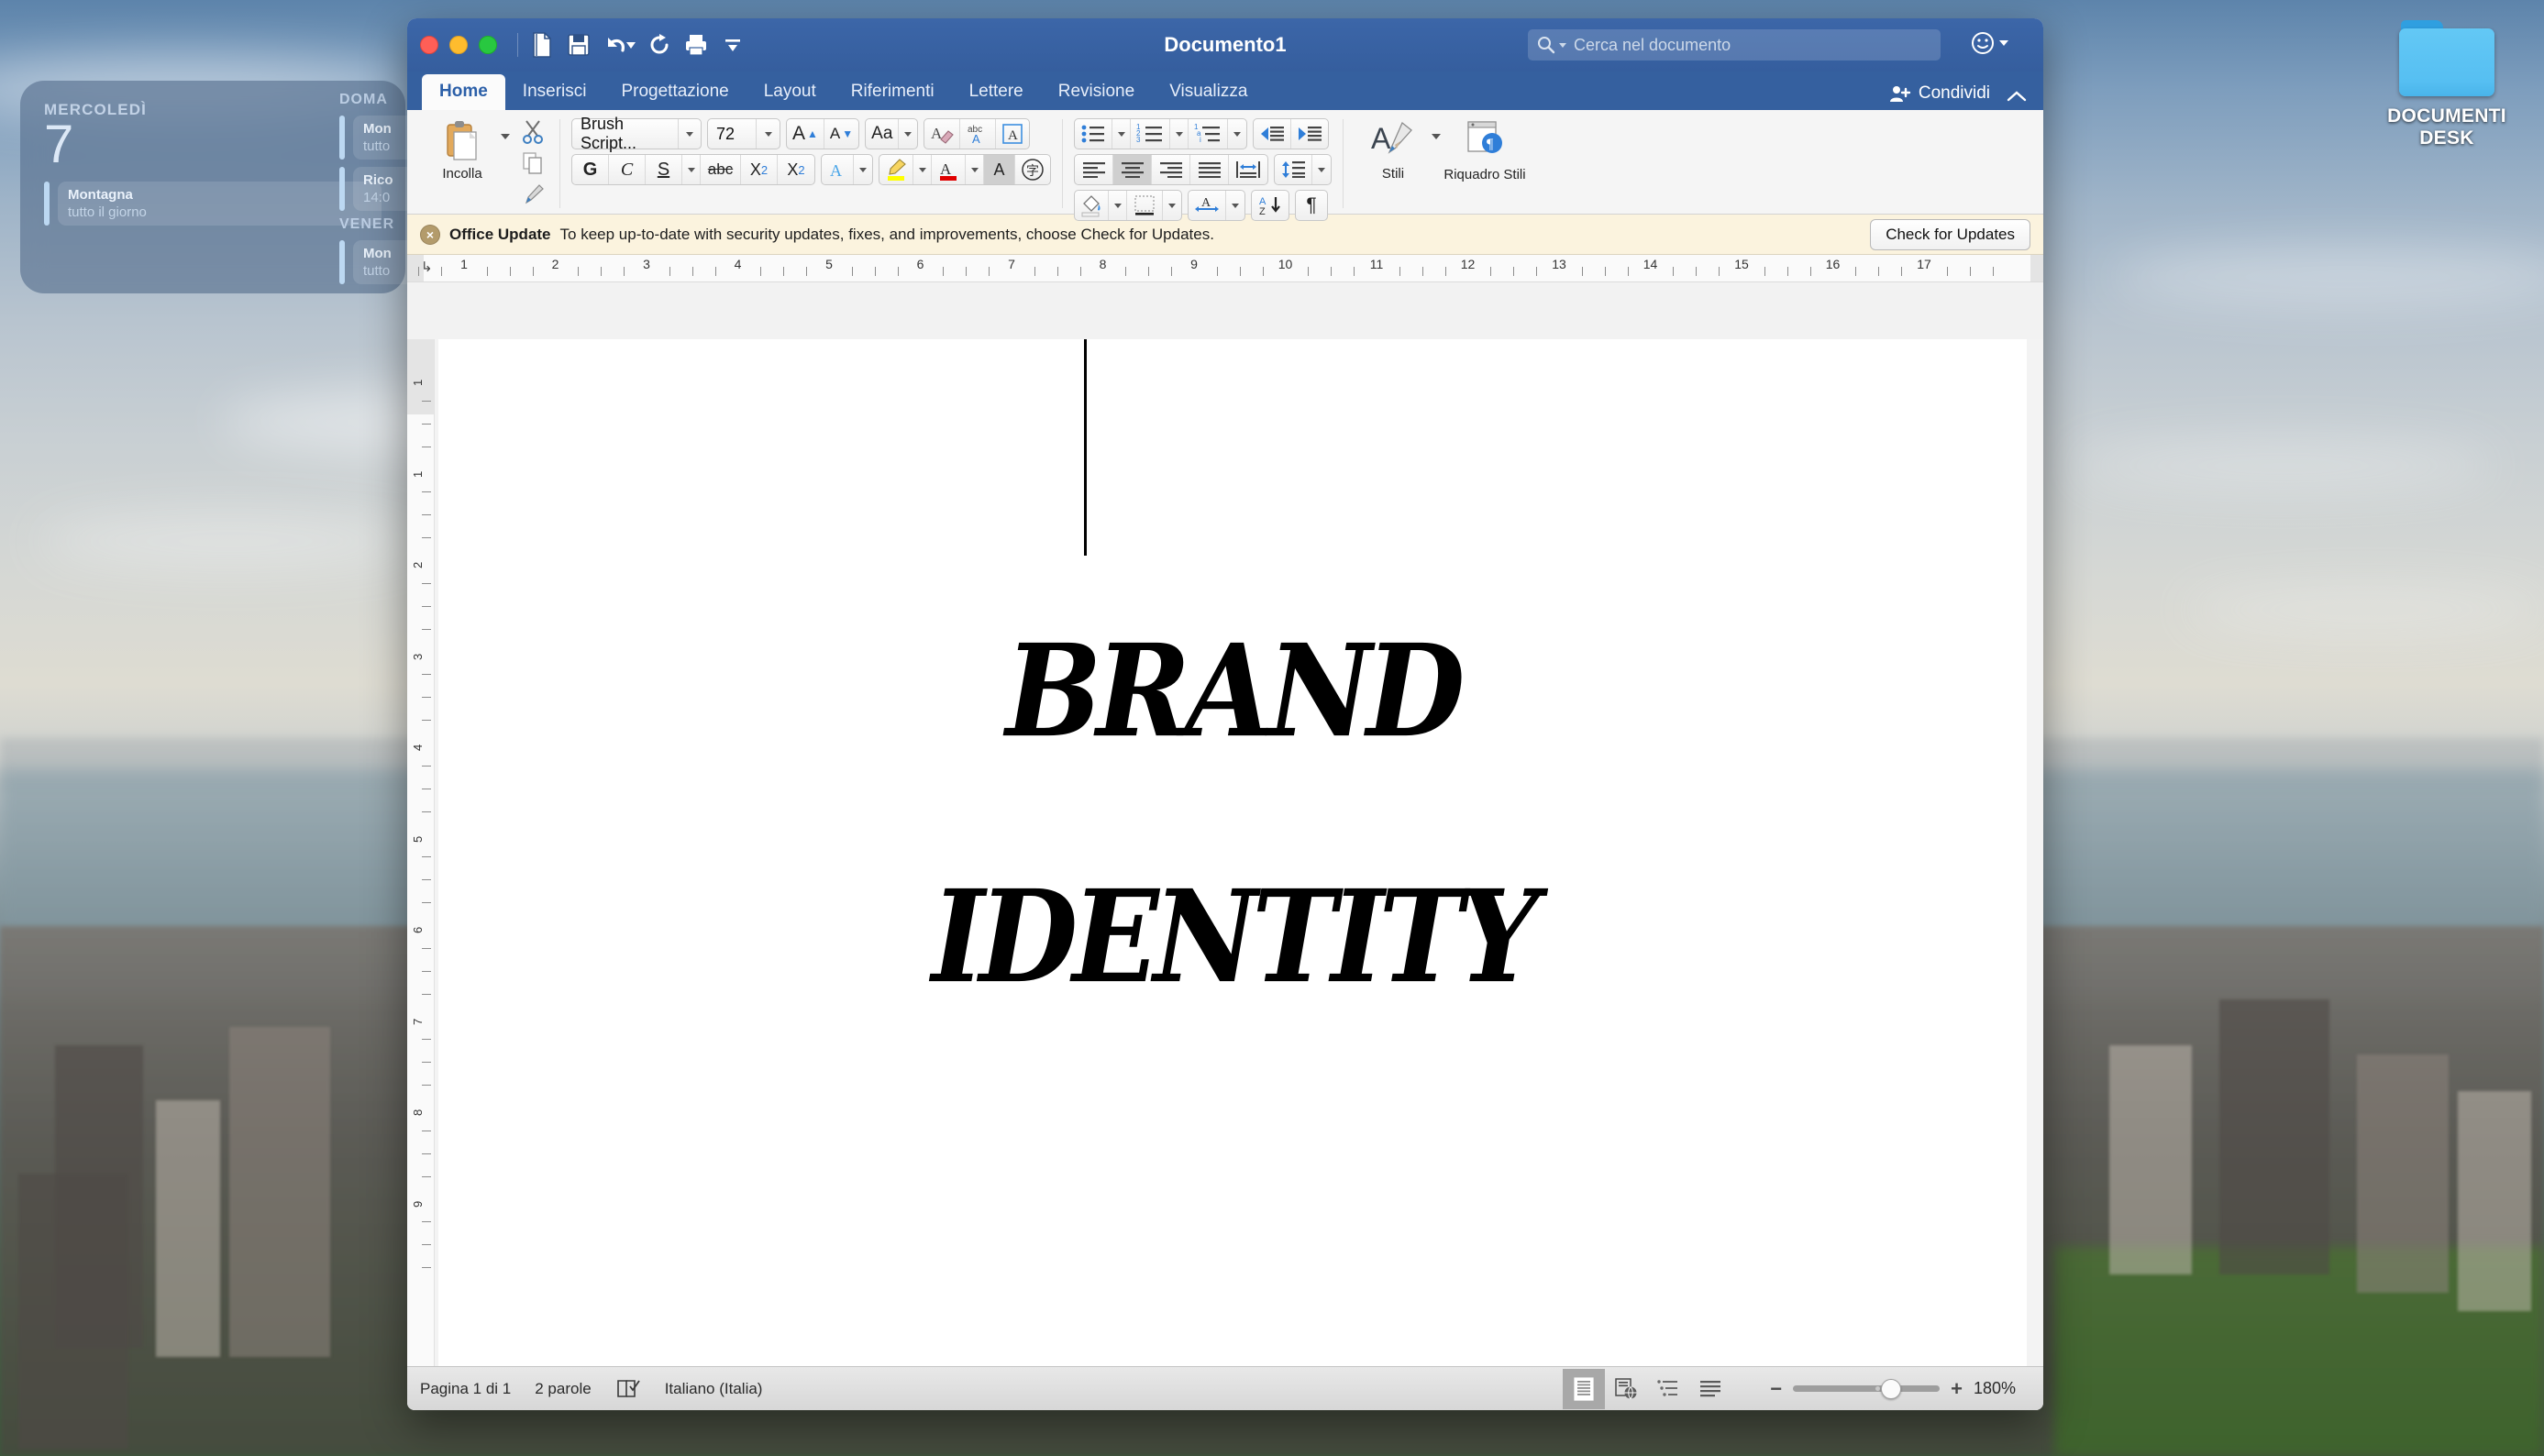 The height and width of the screenshot is (1456, 2544). I want to click on feedback-chevron-down-icon, so click(2003, 43).